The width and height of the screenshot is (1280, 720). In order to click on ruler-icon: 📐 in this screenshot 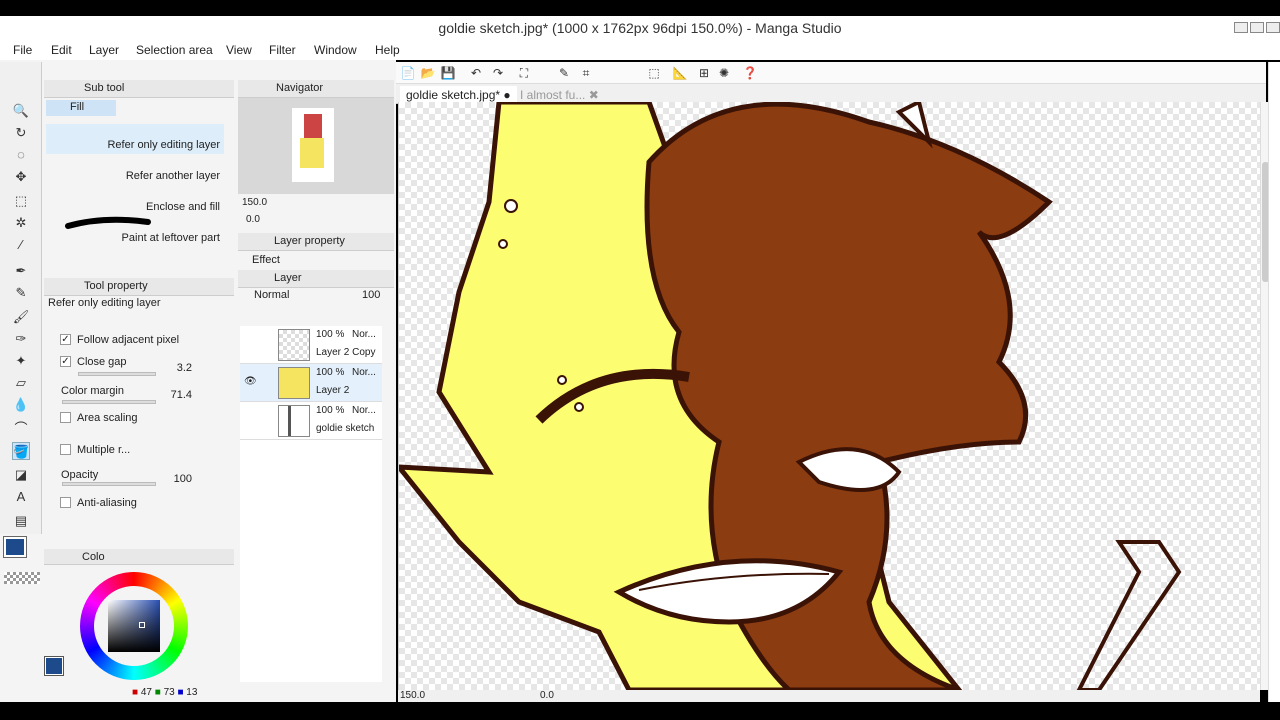, I will do `click(680, 73)`.